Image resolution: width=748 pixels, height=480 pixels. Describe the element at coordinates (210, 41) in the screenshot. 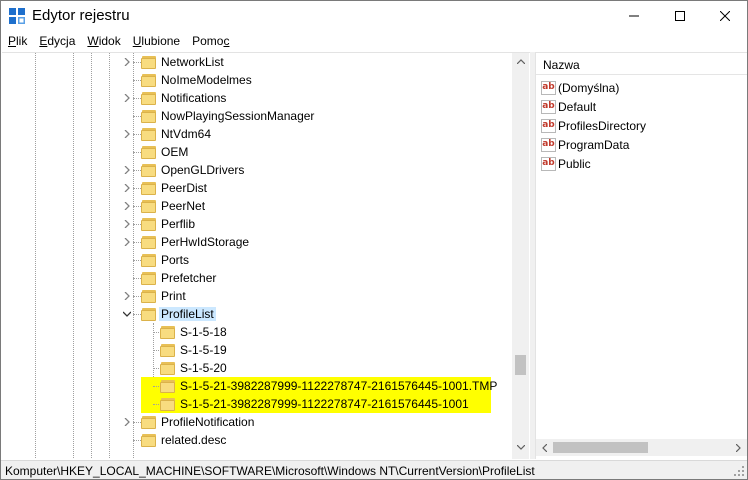

I see `menu-pomoc: Pomoc` at that location.